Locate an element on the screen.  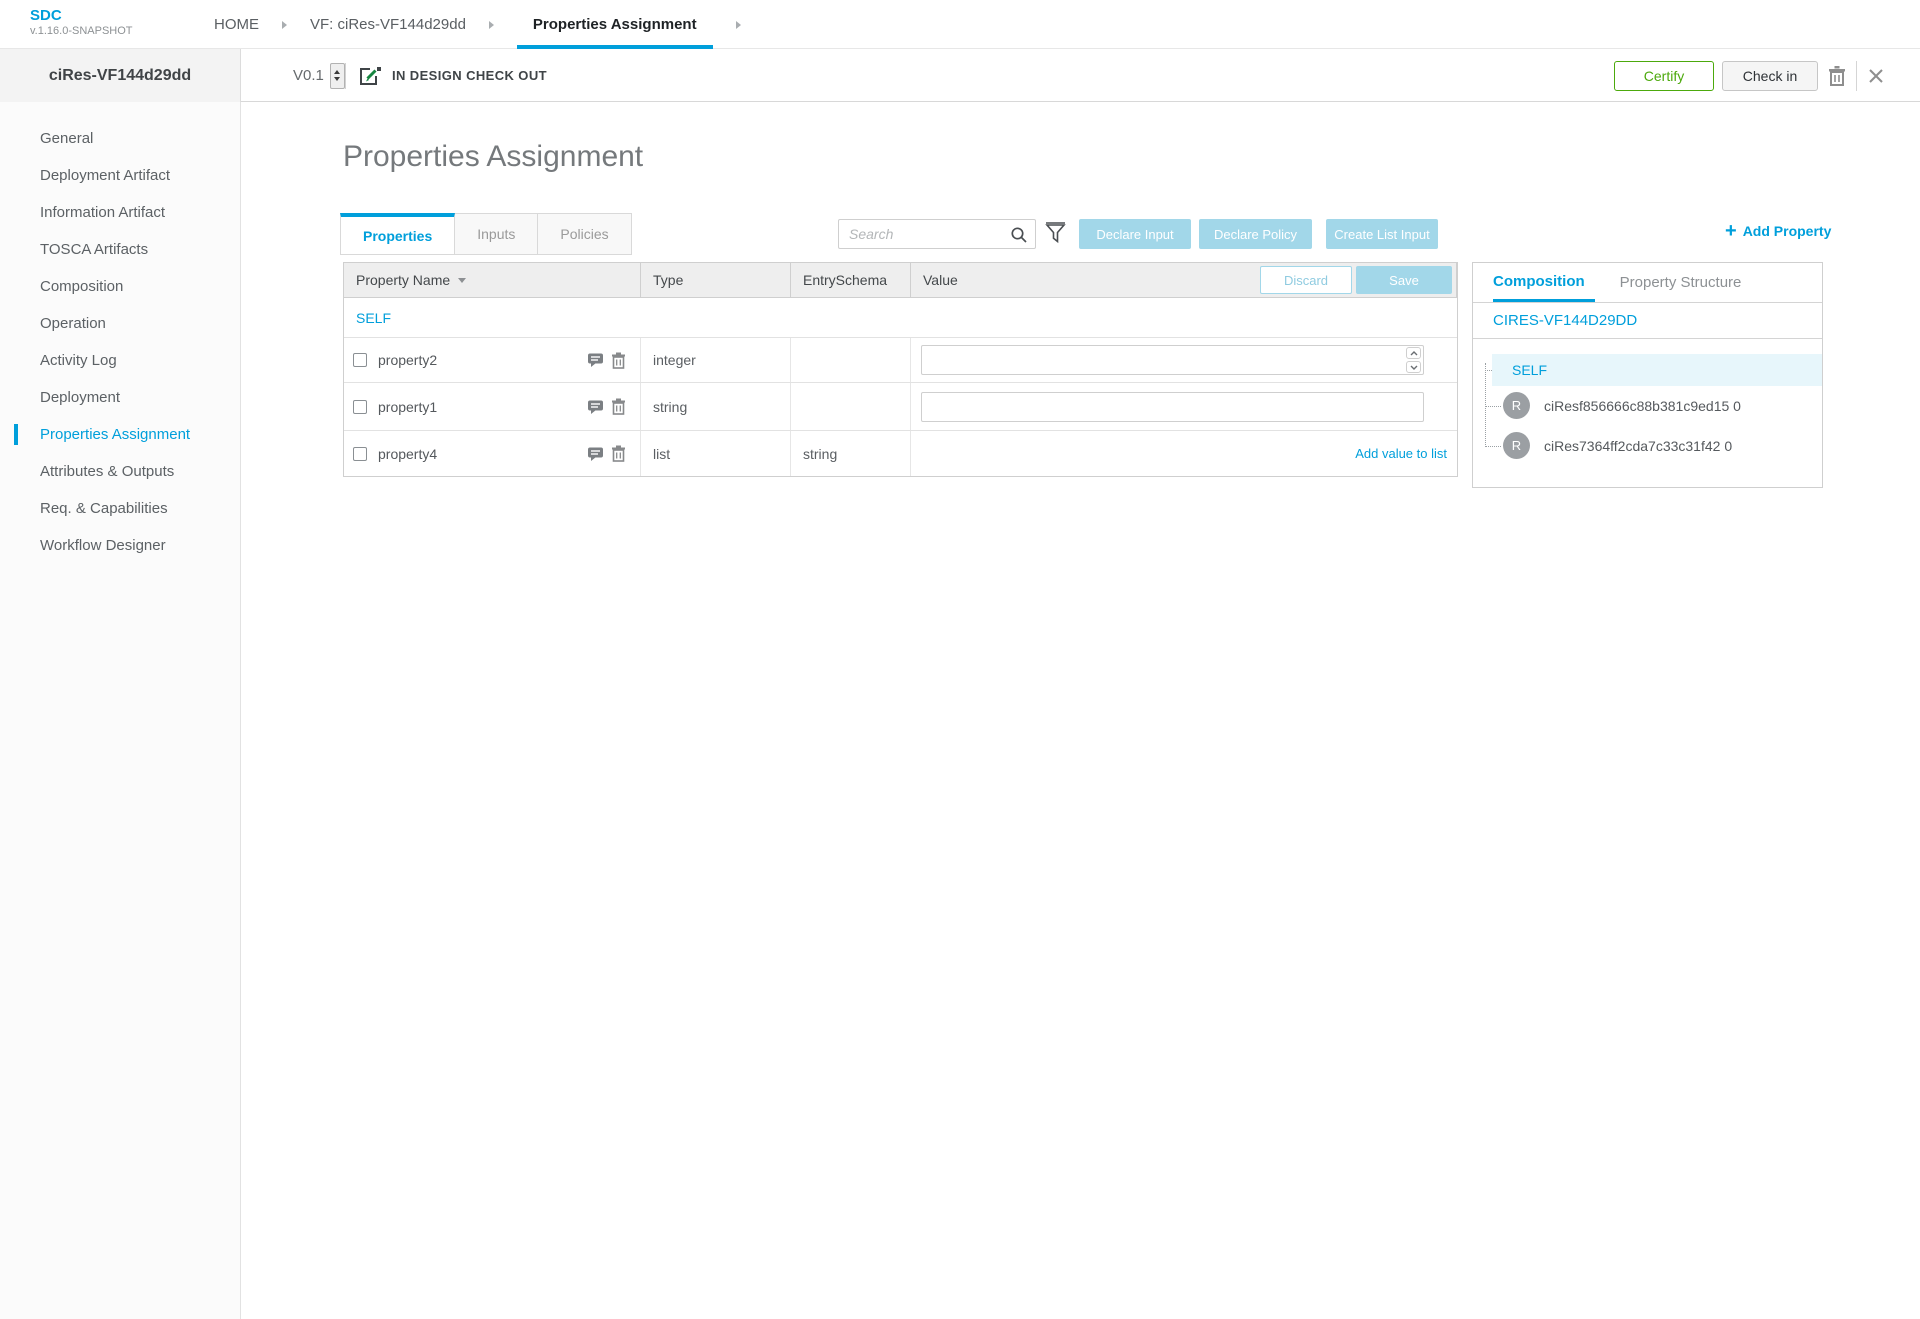
spinner-up-icon is located at coordinates (1413, 353).